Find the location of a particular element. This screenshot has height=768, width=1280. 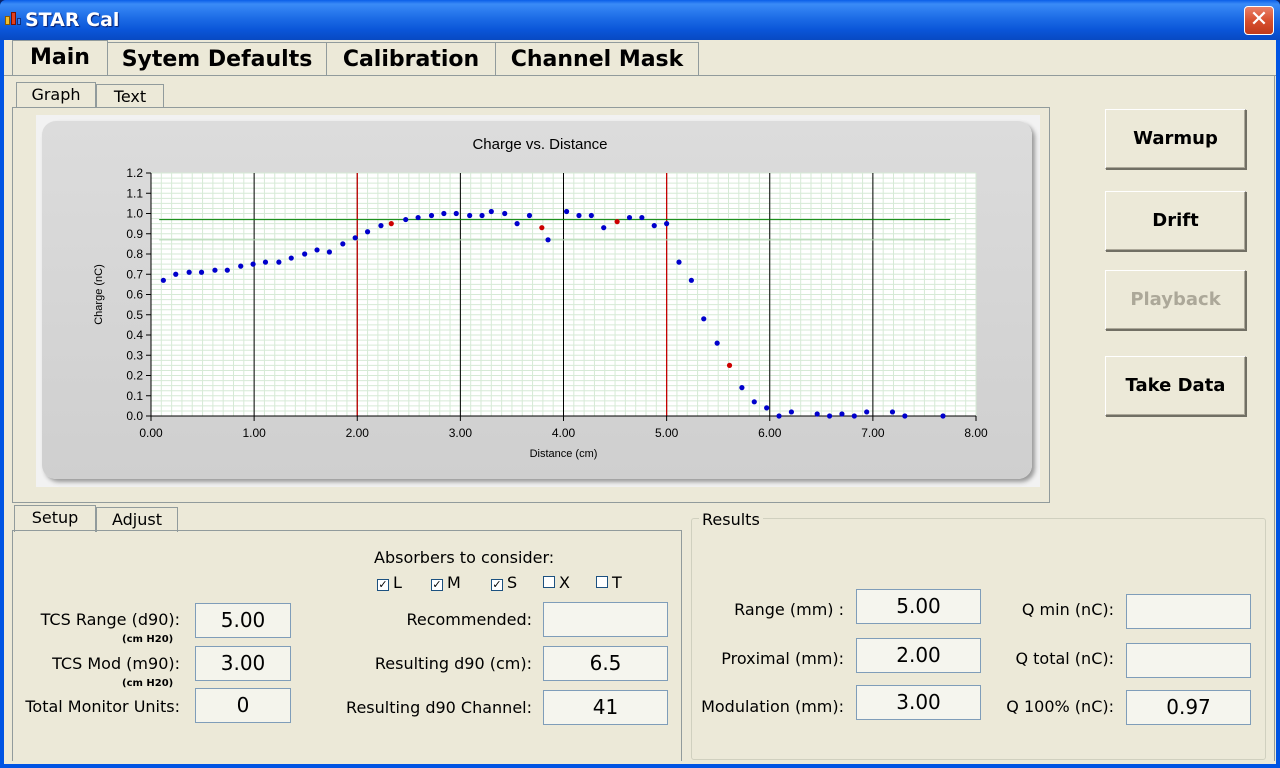

absorber-checkbox-m: ✓ M is located at coordinates (446, 582).